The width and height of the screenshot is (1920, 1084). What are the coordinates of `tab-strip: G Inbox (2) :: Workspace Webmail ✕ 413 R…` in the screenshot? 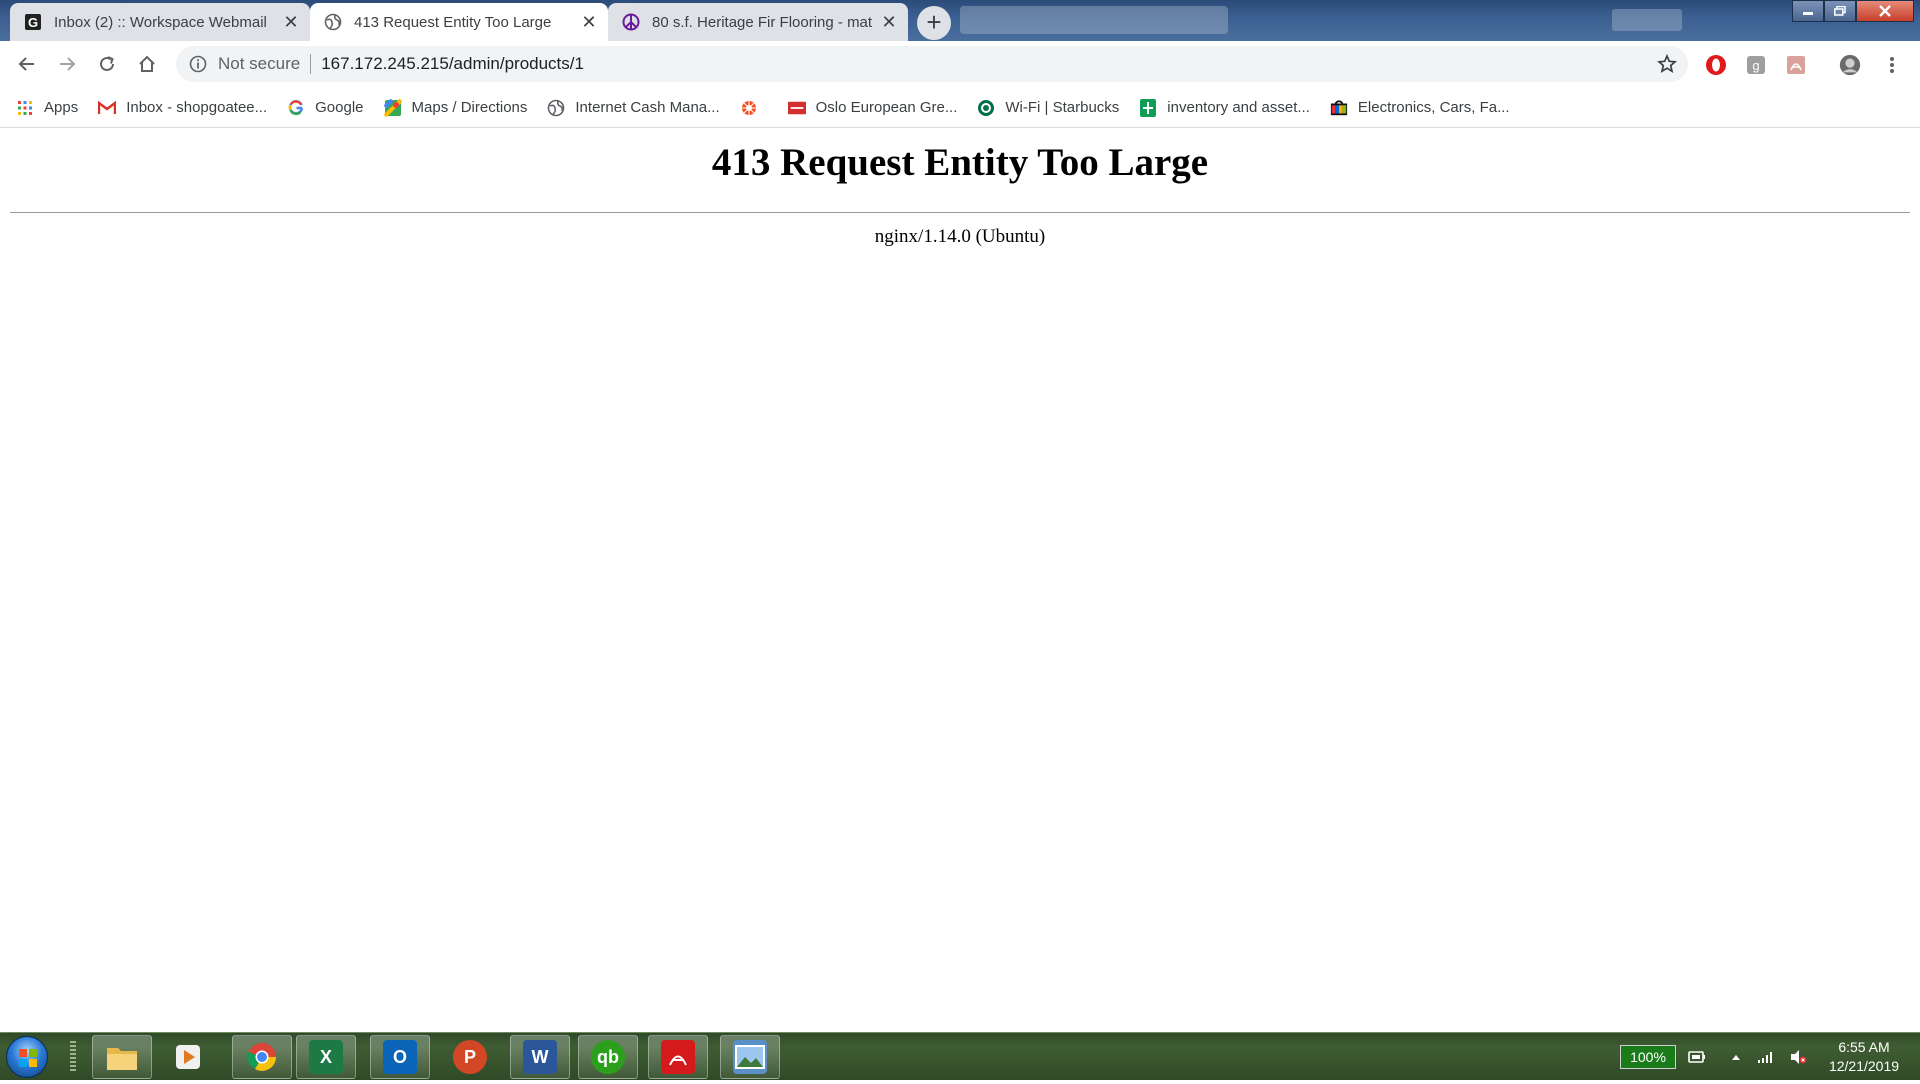 It's located at (960, 20).